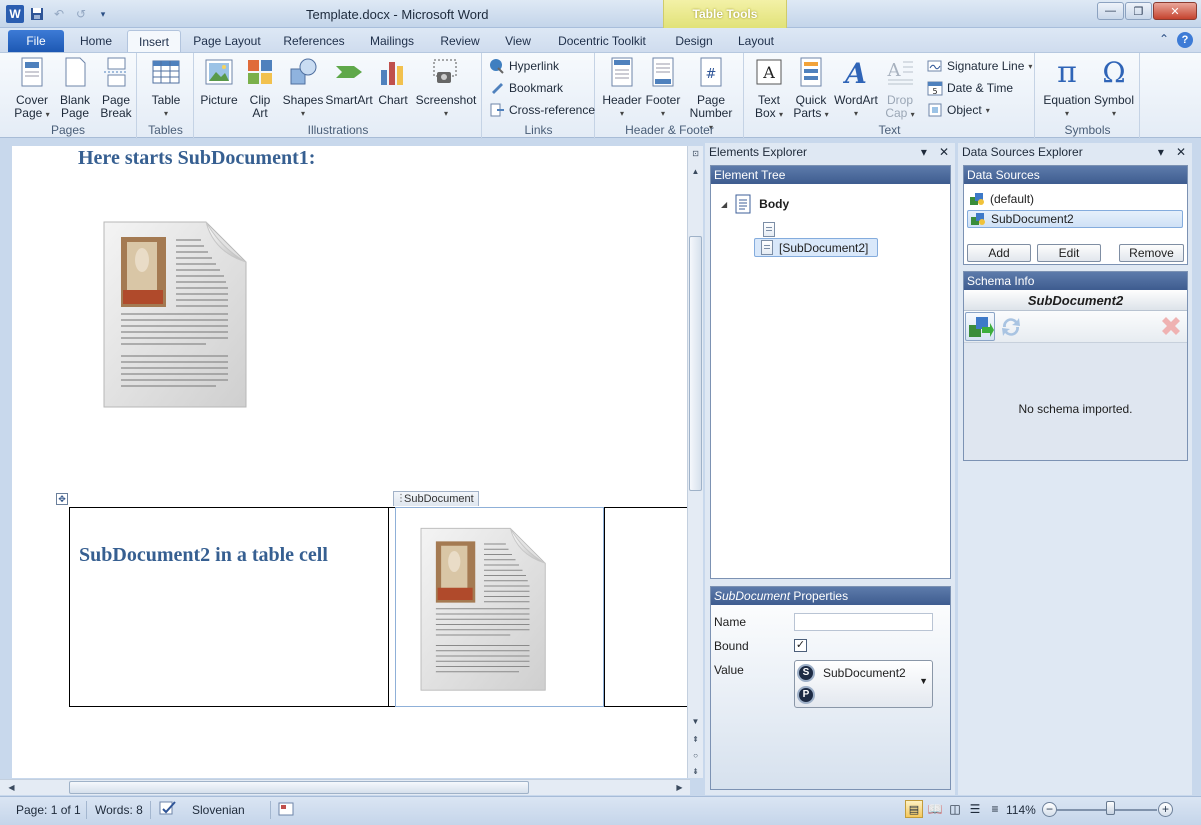 The width and height of the screenshot is (1201, 825). I want to click on tab-file: File, so click(36, 41).